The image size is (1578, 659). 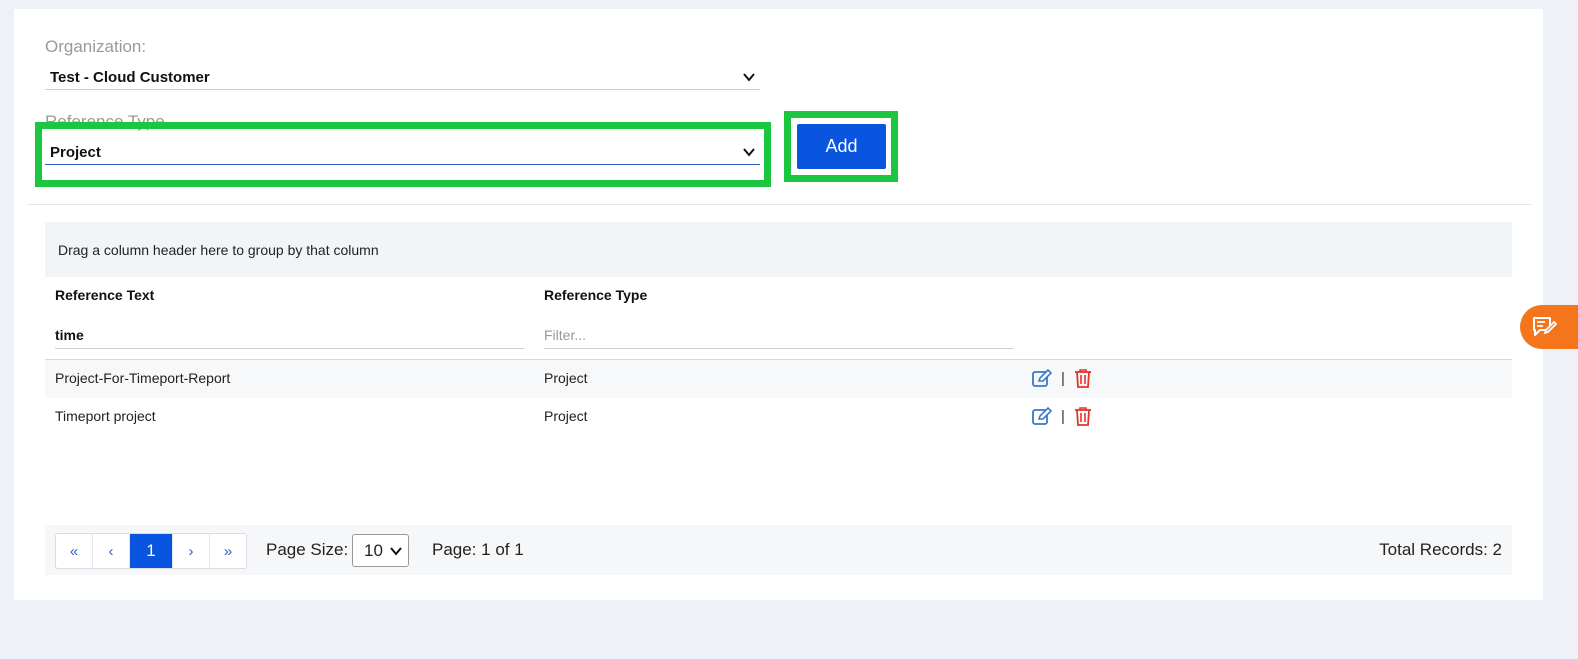 What do you see at coordinates (1440, 549) in the screenshot?
I see `total-records: Total Records: 2` at bounding box center [1440, 549].